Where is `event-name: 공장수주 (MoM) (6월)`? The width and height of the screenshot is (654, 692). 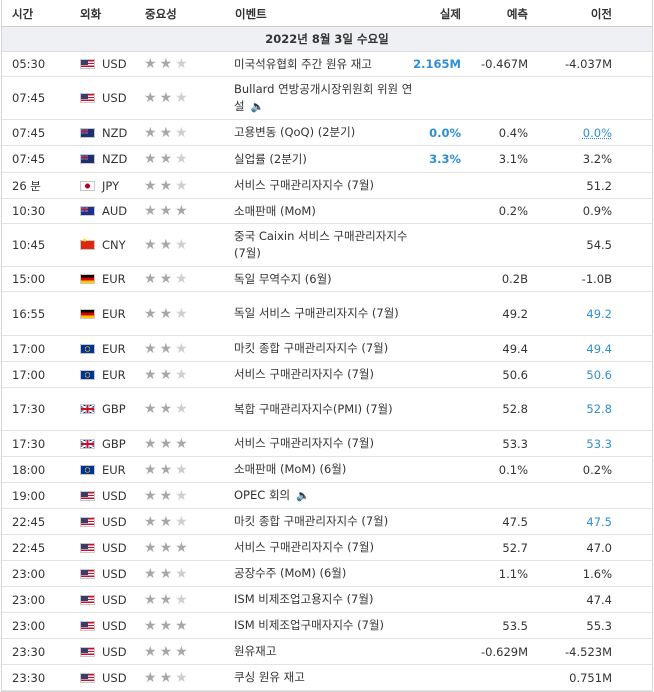 event-name: 공장수주 (MoM) (6월) is located at coordinates (324, 573).